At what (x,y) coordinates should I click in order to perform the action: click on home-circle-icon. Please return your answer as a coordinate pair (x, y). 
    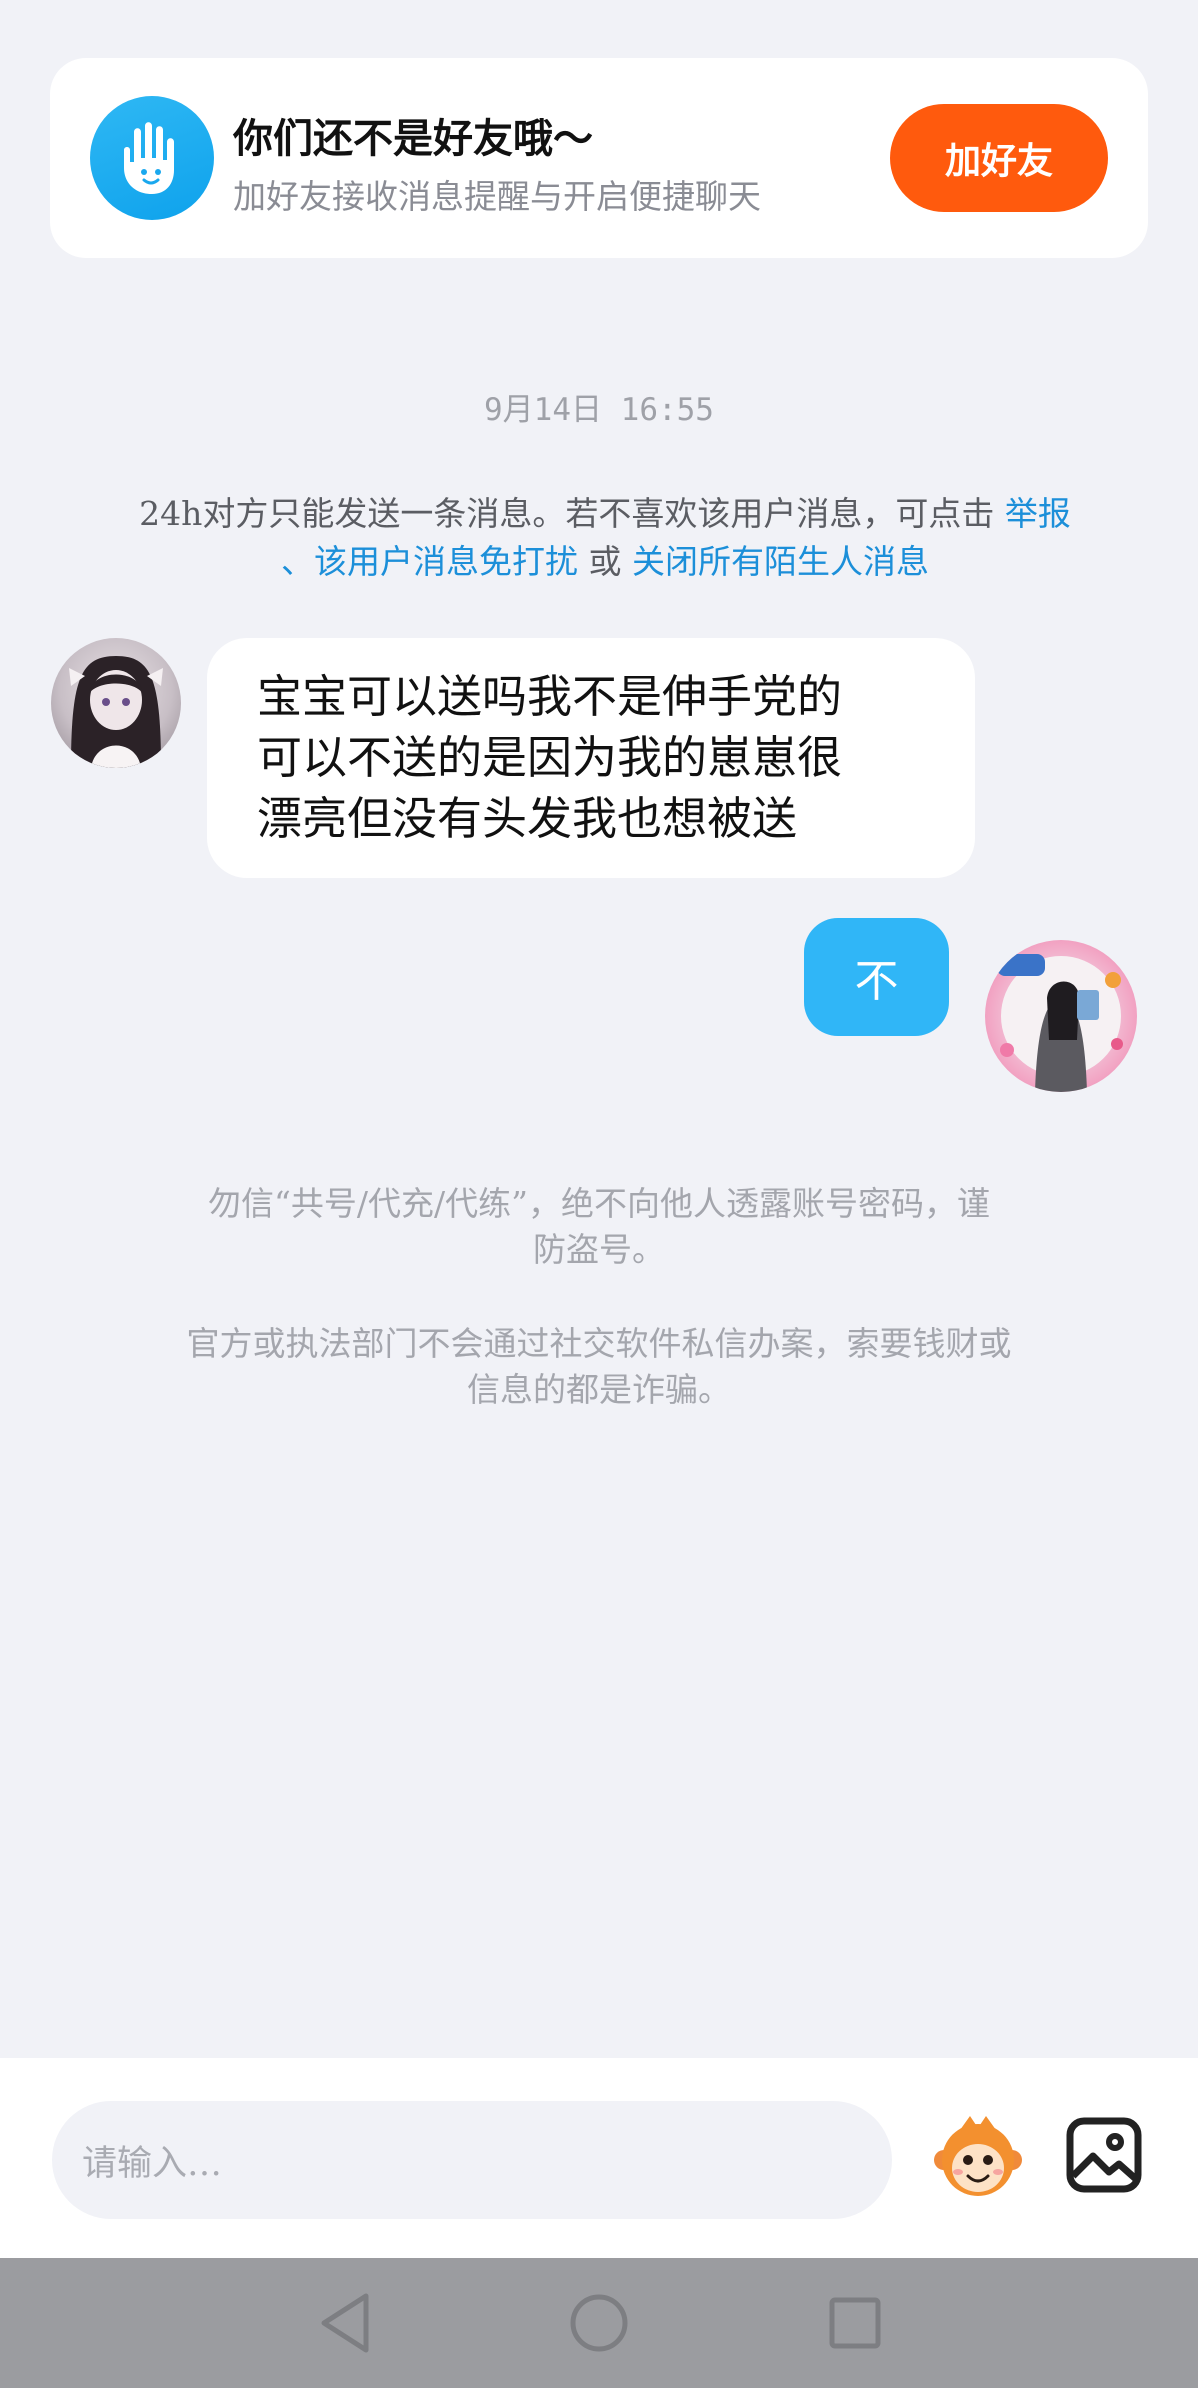
    Looking at the image, I should click on (599, 2323).